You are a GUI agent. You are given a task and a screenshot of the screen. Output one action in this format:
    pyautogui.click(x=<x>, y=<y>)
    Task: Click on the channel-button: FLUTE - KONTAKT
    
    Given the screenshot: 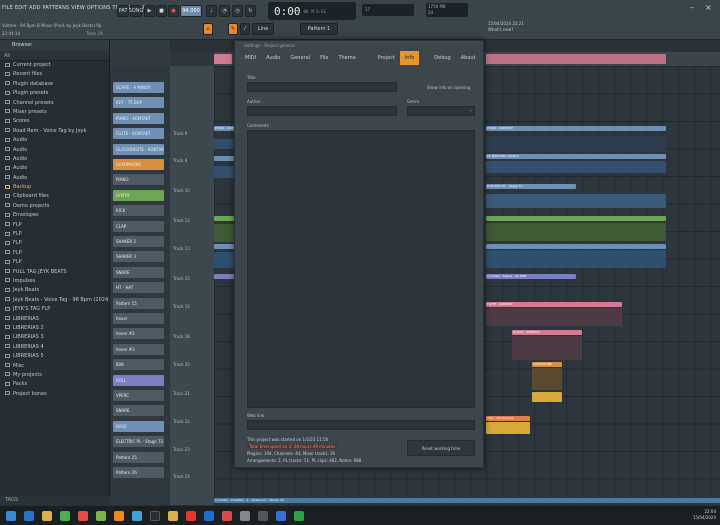 What is the action you would take?
    pyautogui.click(x=138, y=134)
    